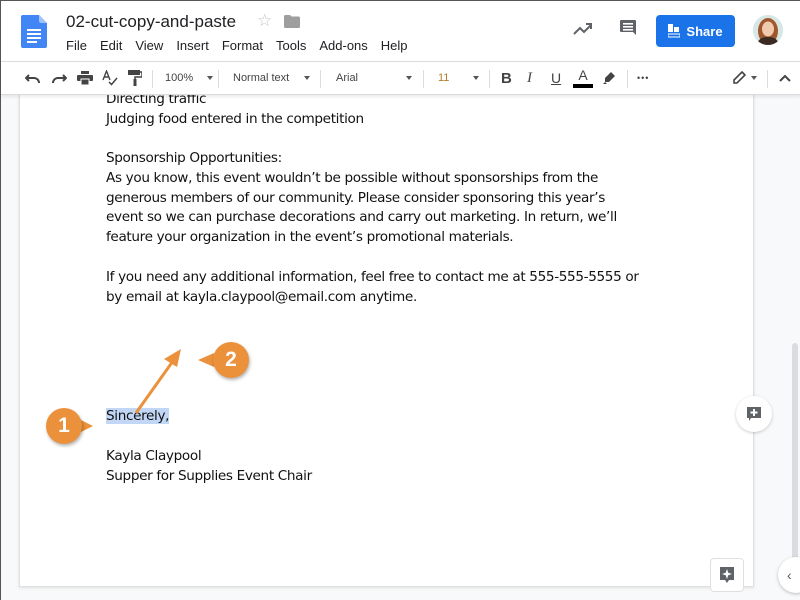 The width and height of the screenshot is (800, 600). I want to click on folder-icon, so click(292, 21).